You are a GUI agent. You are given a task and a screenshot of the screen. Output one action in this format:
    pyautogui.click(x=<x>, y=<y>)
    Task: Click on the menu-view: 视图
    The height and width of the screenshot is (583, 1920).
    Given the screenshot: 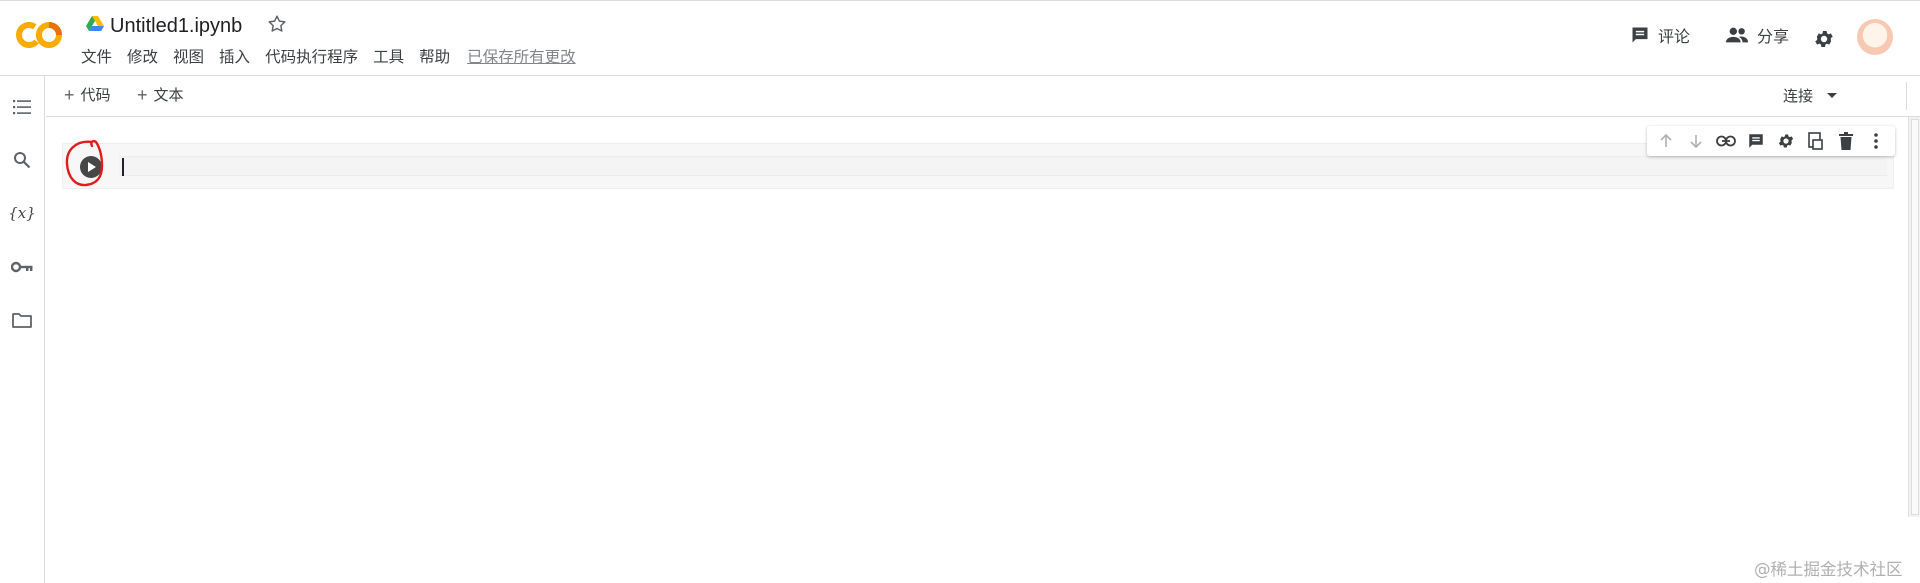 What is the action you would take?
    pyautogui.click(x=188, y=58)
    